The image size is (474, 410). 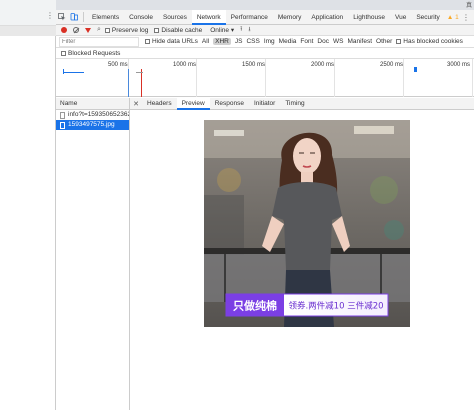 What do you see at coordinates (182, 30) in the screenshot?
I see `disable-cache-label: Disable cache` at bounding box center [182, 30].